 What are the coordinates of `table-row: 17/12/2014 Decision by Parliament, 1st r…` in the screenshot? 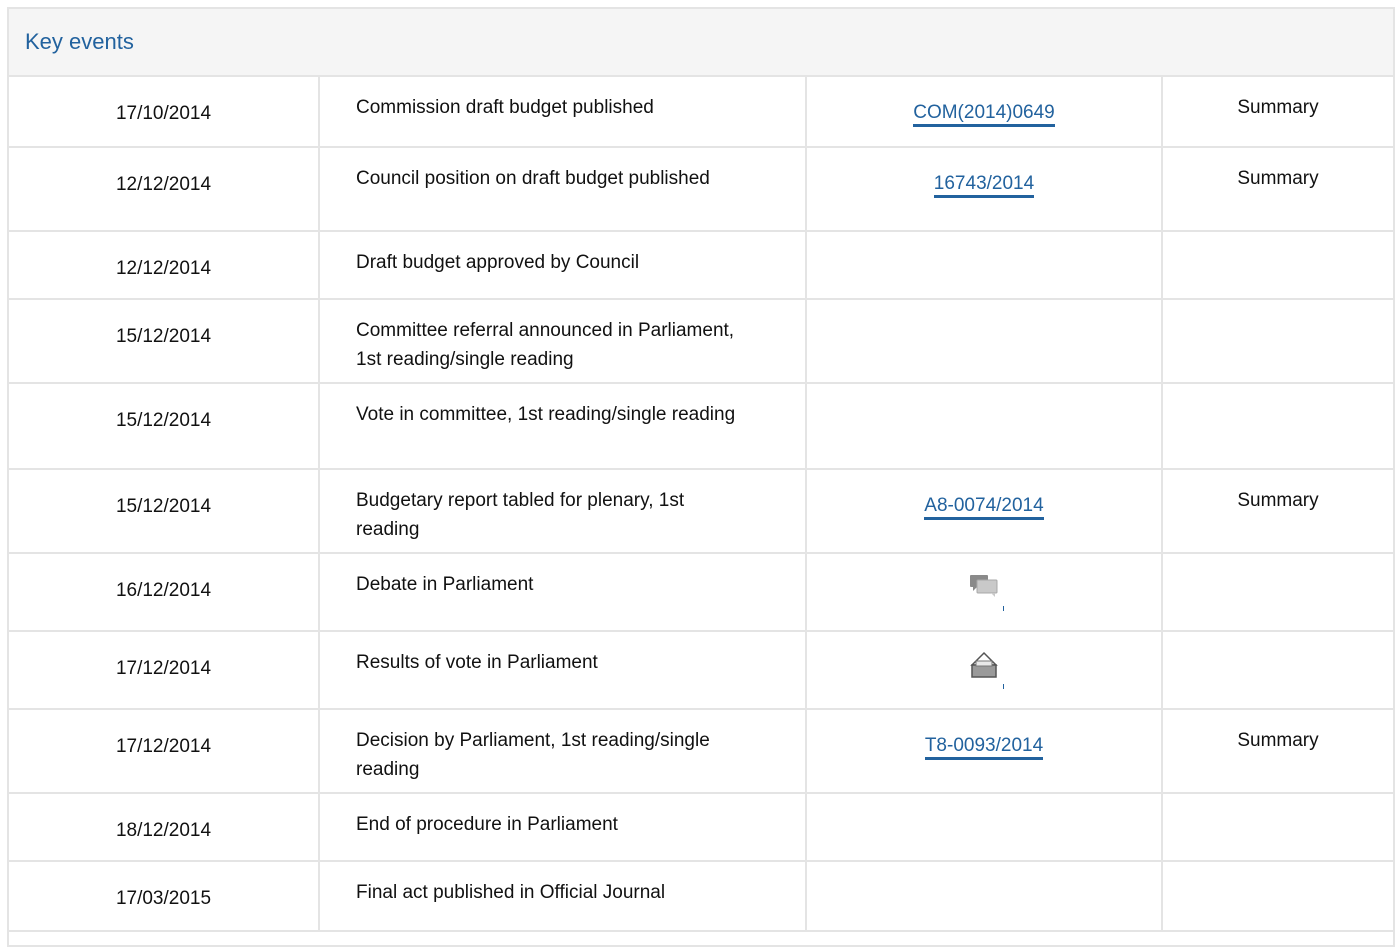 It's located at (701, 751).